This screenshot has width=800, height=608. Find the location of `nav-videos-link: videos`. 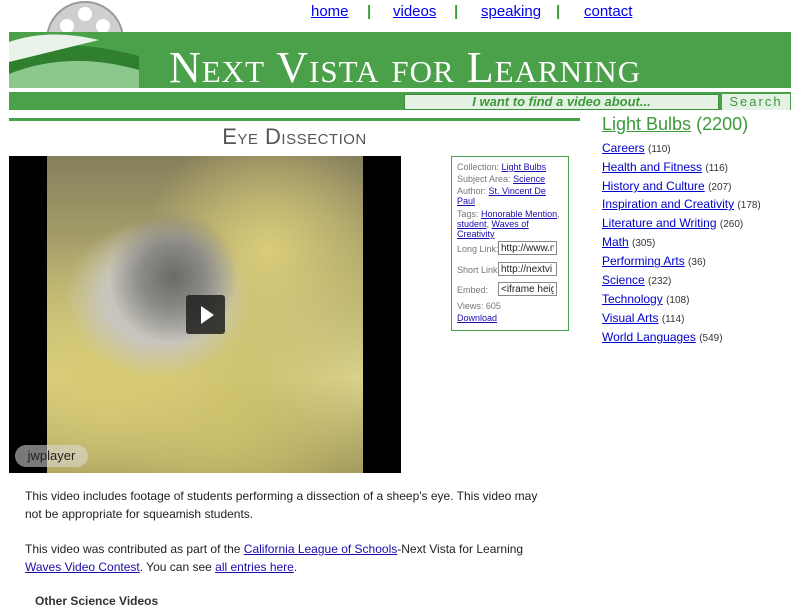

nav-videos-link: videos is located at coordinates (414, 11).